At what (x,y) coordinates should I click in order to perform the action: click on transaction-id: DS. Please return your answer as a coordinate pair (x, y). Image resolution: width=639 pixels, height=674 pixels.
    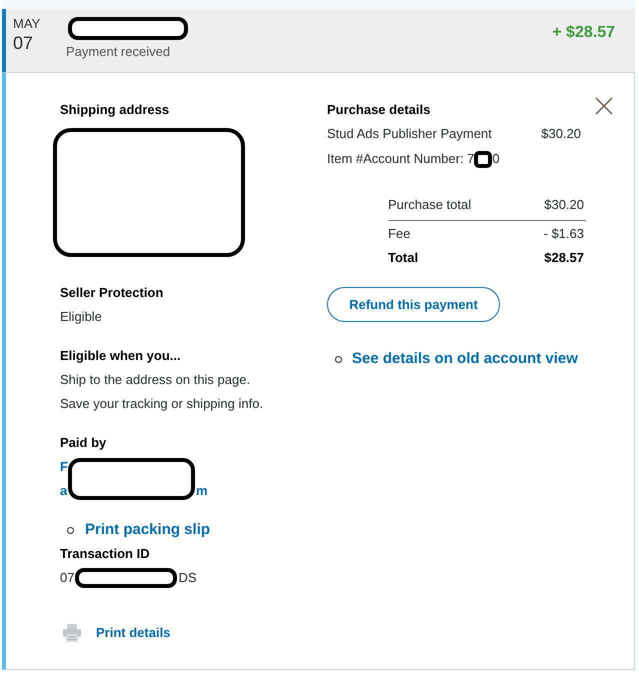
    Looking at the image, I should click on (187, 578).